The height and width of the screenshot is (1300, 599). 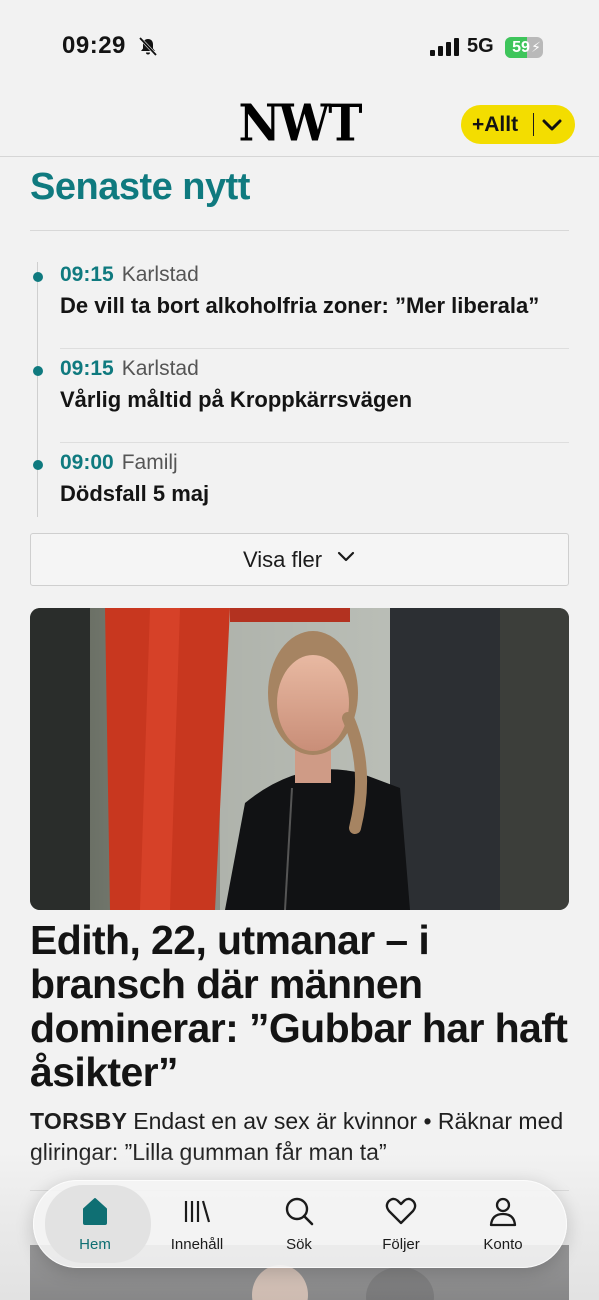 I want to click on news-meta: 09:00 Familj, so click(x=119, y=463).